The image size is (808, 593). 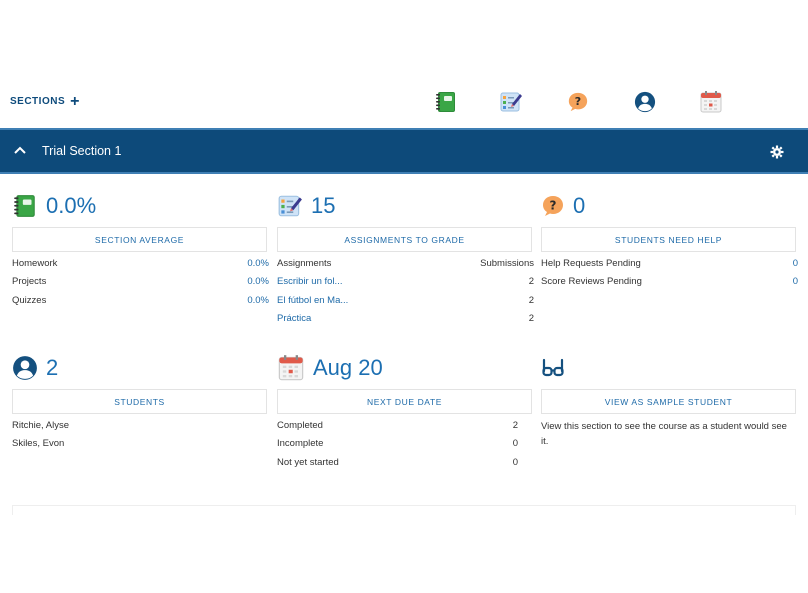 I want to click on list-item: Homework 0.0%, so click(x=140, y=264).